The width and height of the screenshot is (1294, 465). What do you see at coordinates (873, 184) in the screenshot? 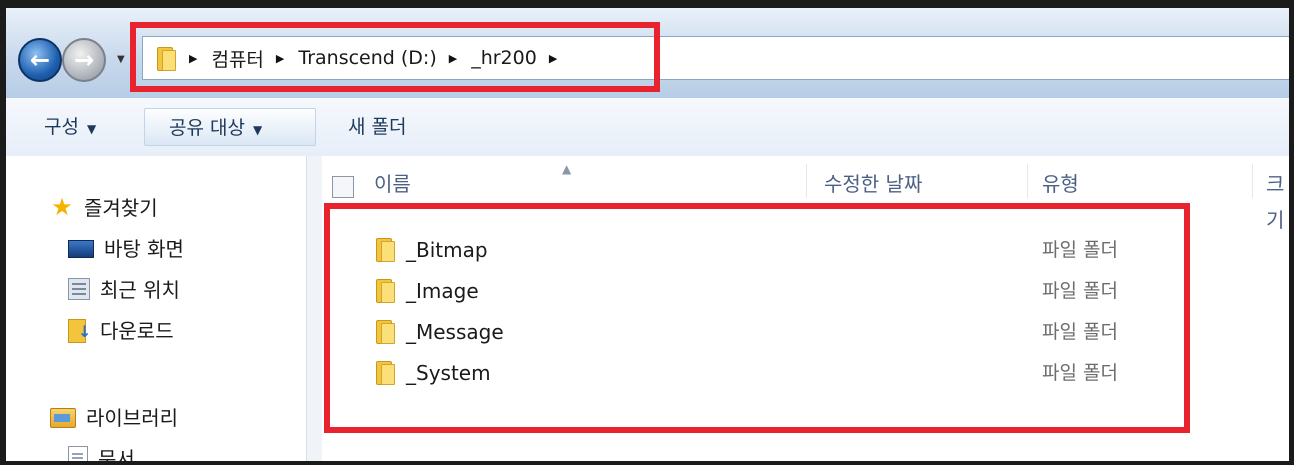
I see `column-header-date-modified: 수정한 날짜` at bounding box center [873, 184].